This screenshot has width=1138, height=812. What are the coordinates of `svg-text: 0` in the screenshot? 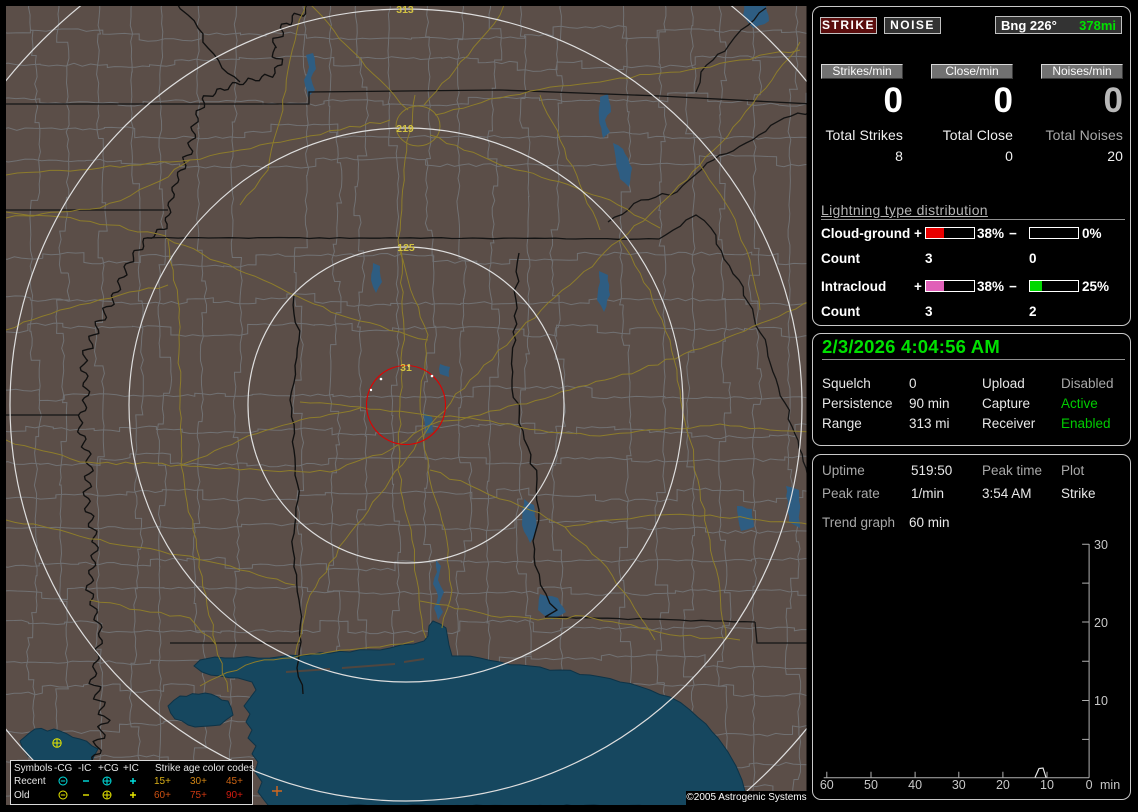 It's located at (1089, 785).